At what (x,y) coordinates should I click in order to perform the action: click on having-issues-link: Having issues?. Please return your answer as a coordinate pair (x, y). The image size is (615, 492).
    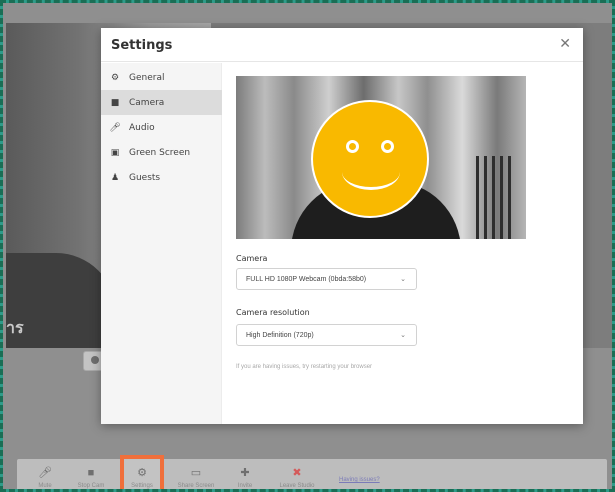
    Looking at the image, I should click on (359, 480).